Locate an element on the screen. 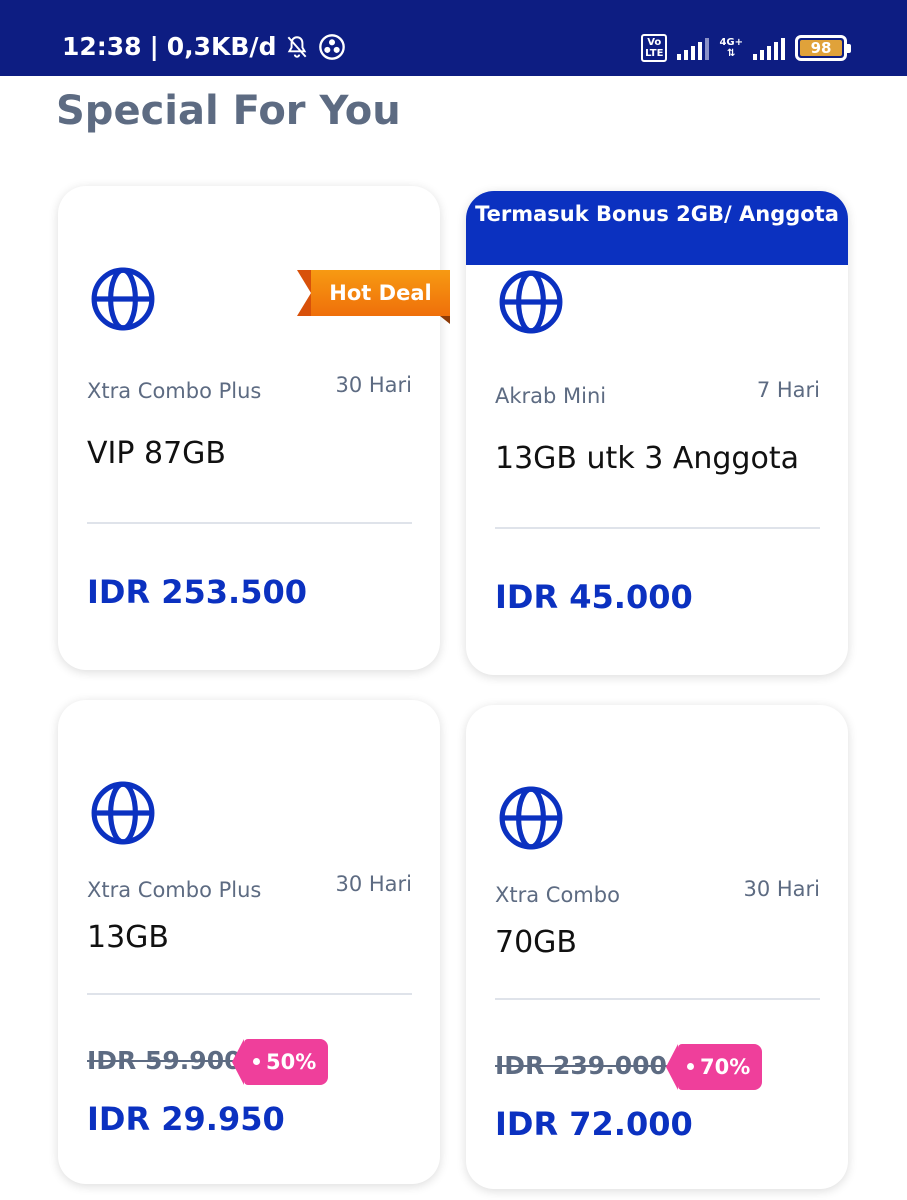  ribbon-tail is located at coordinates (304, 293).